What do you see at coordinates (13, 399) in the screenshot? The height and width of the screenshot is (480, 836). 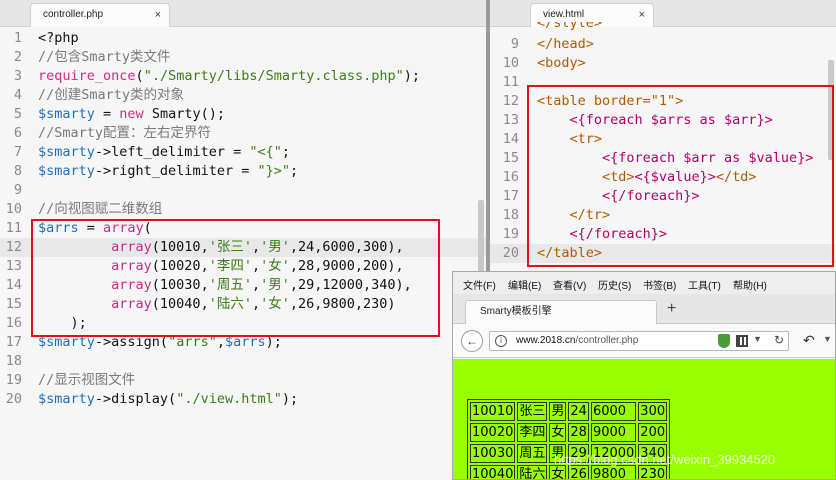 I see `line-number: 20` at bounding box center [13, 399].